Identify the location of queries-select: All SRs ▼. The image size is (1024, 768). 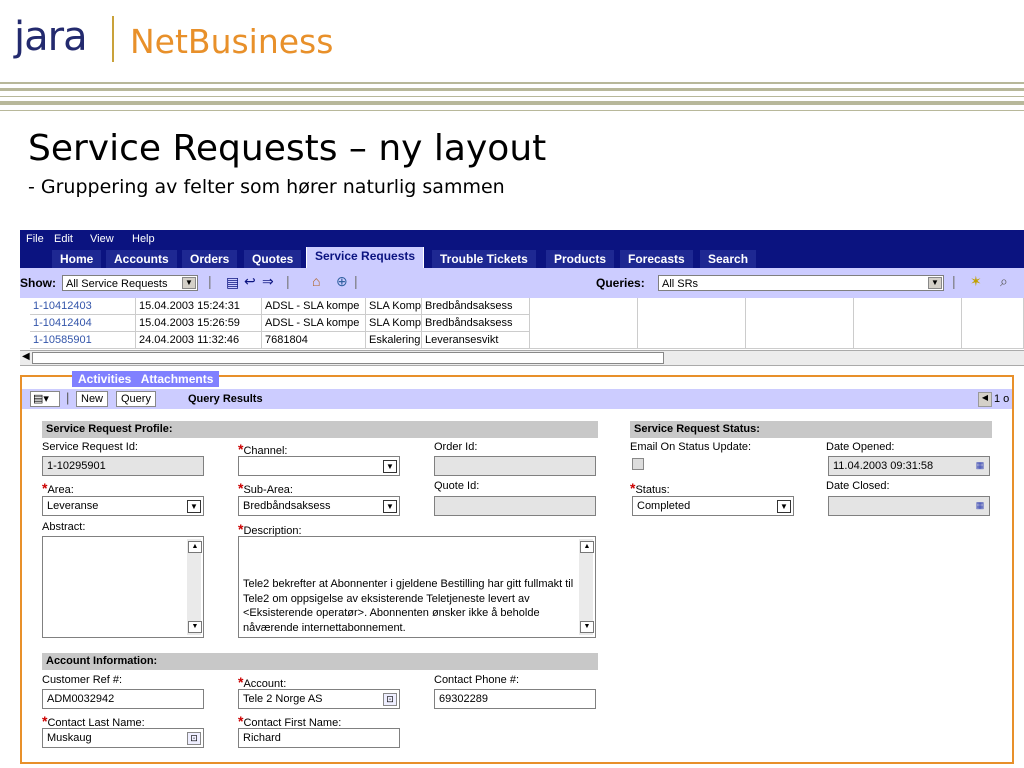
(801, 283).